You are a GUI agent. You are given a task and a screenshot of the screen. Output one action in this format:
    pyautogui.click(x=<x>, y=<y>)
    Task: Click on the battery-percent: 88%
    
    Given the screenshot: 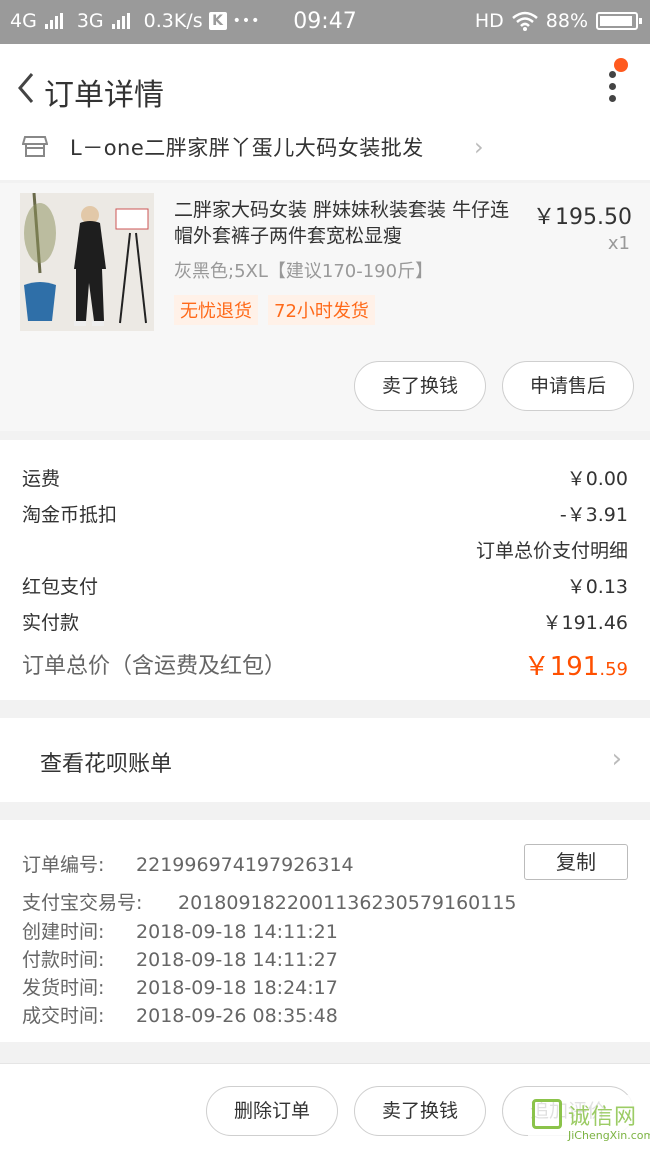 What is the action you would take?
    pyautogui.click(x=566, y=21)
    